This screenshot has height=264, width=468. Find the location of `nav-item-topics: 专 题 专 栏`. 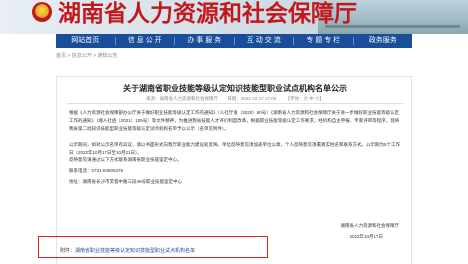

nav-item-topics: 专 题 专 栏 is located at coordinates (323, 41).